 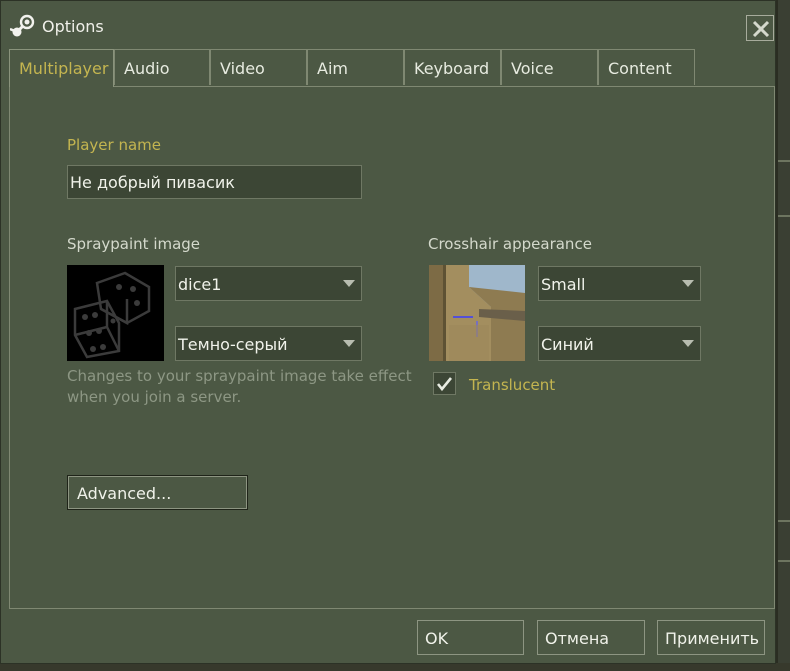 I want to click on ok-button: OK, so click(x=470, y=637).